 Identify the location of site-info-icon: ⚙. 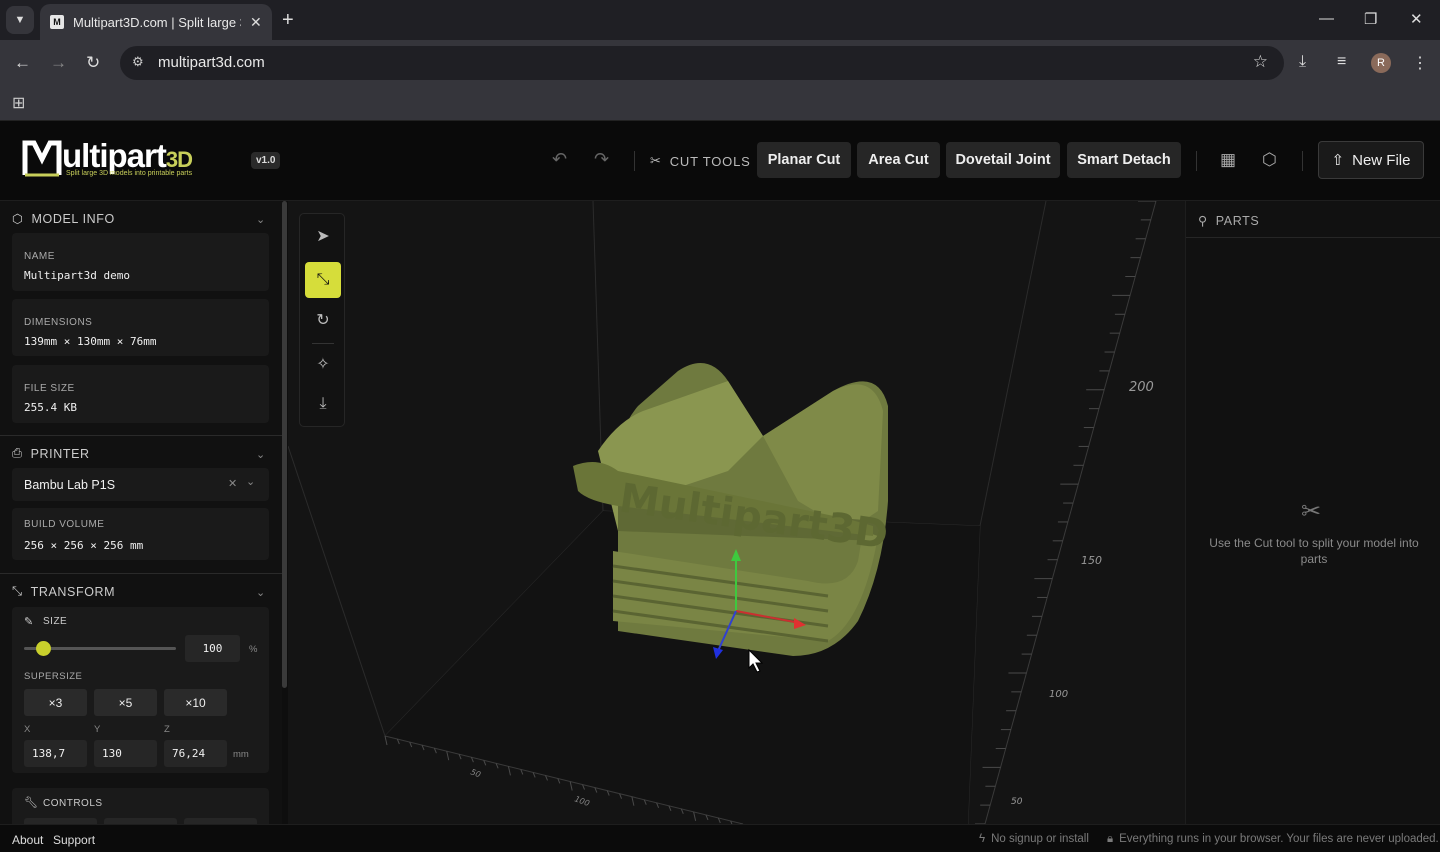
(138, 62).